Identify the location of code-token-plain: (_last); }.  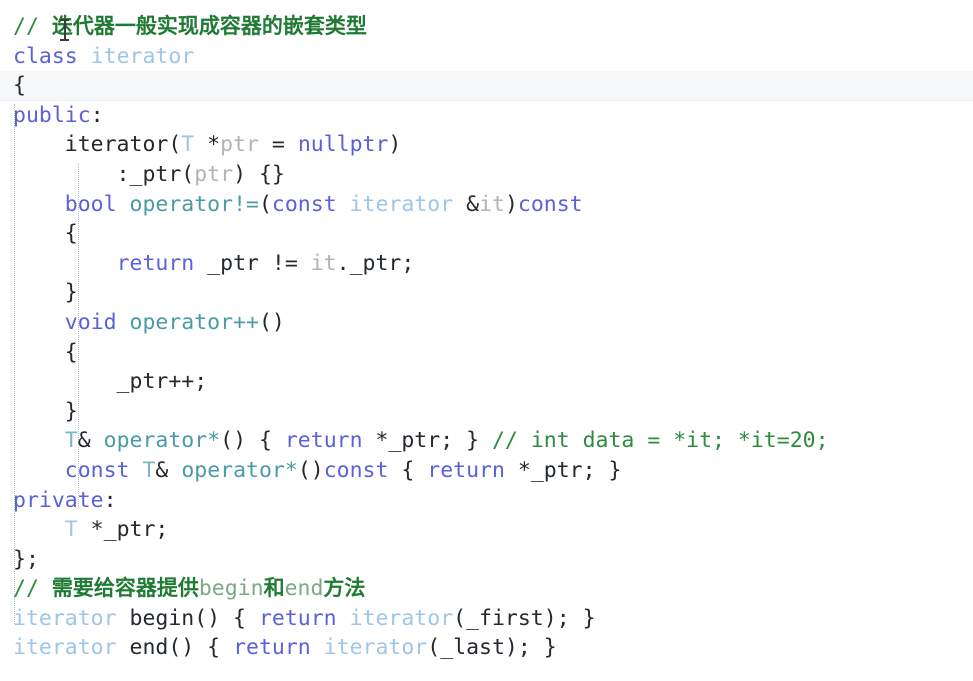
(492, 648).